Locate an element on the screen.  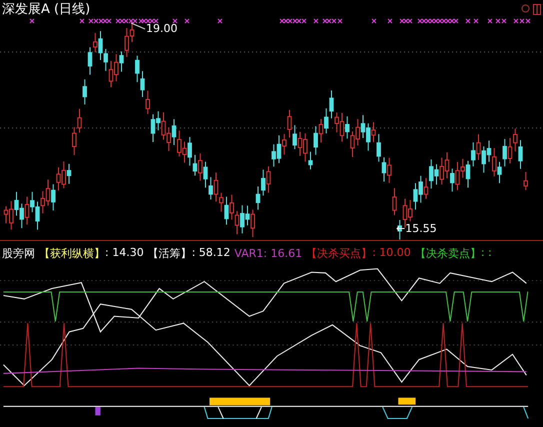
indicator-label: 【决杀卖点】 is located at coordinates (447, 253).